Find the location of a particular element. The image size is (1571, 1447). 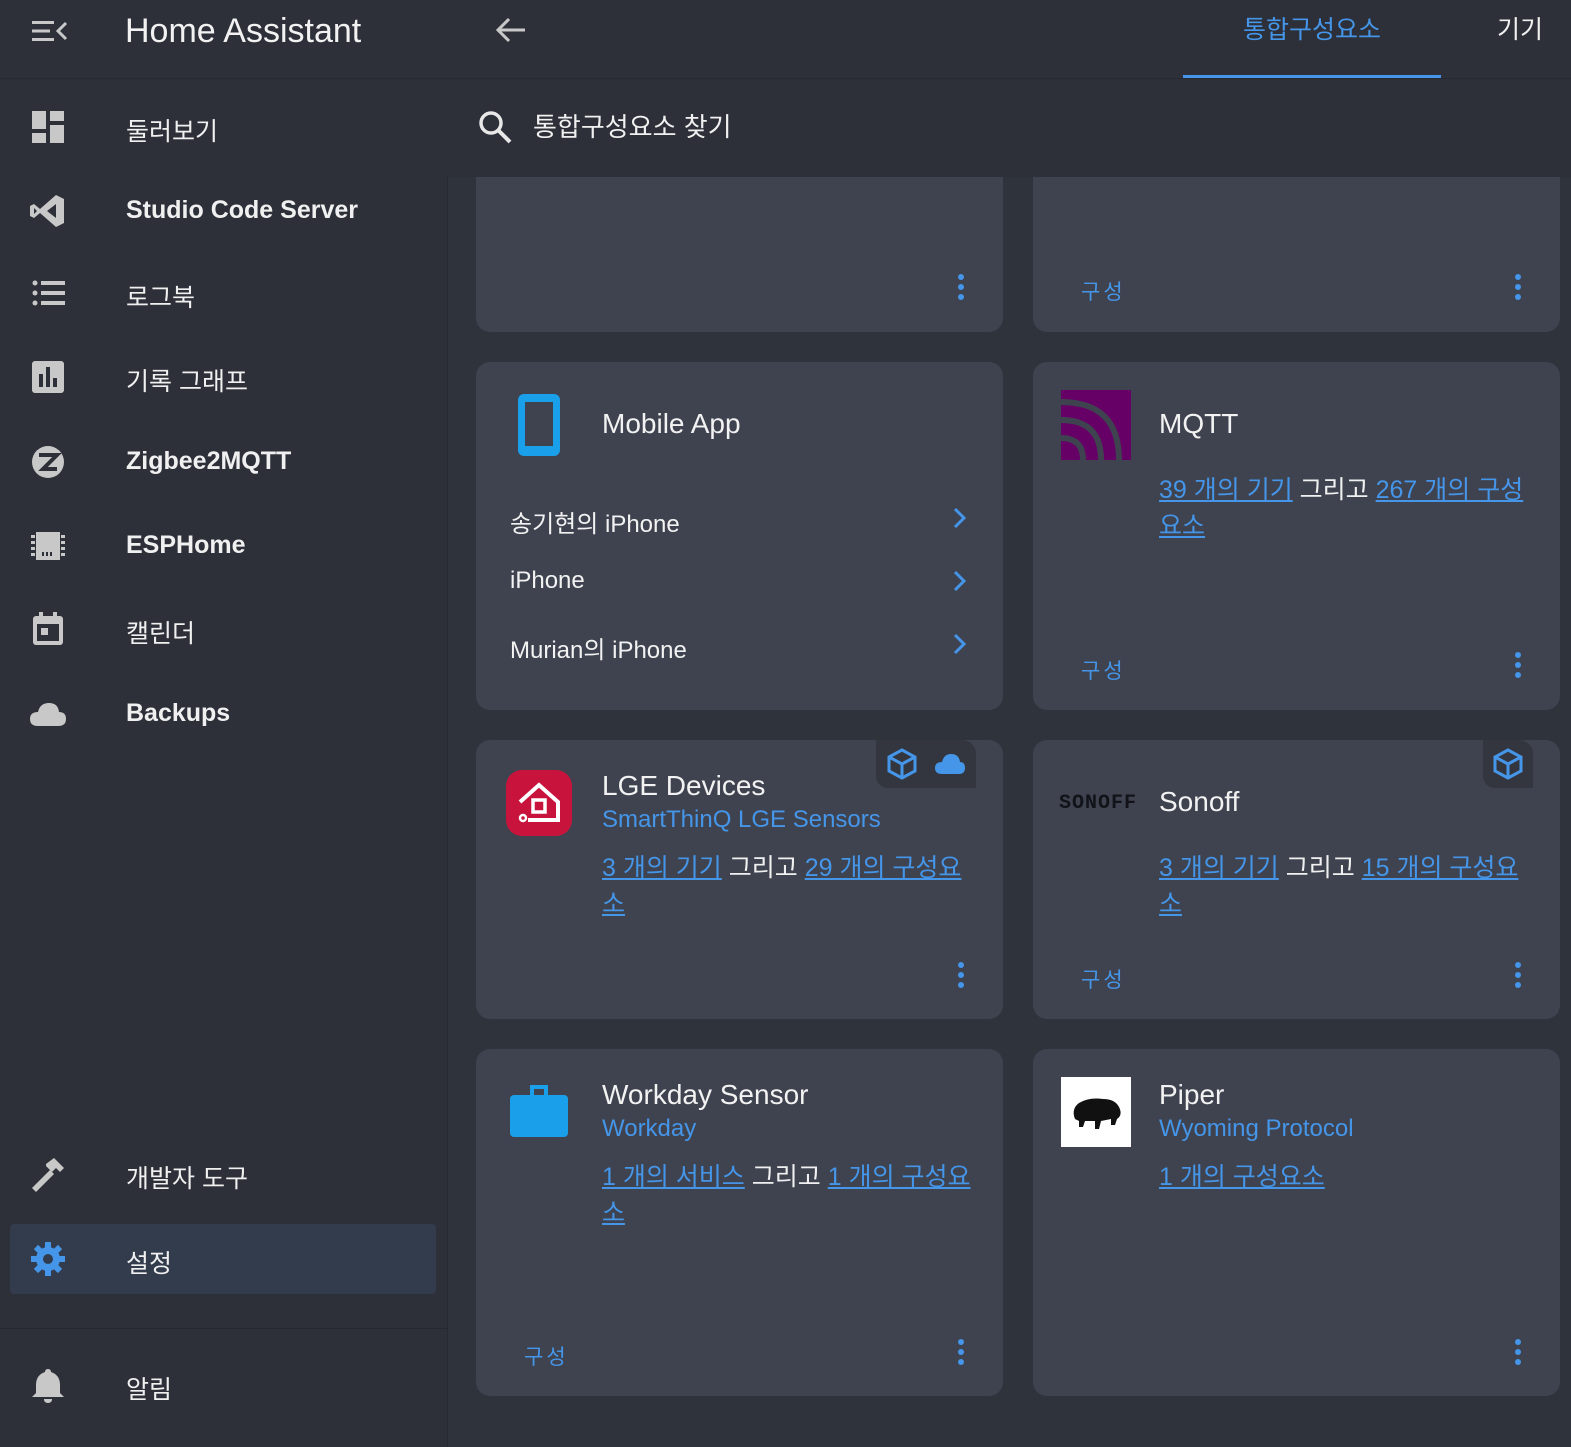

sidebar-item-notifications: 알림 is located at coordinates (223, 1385).